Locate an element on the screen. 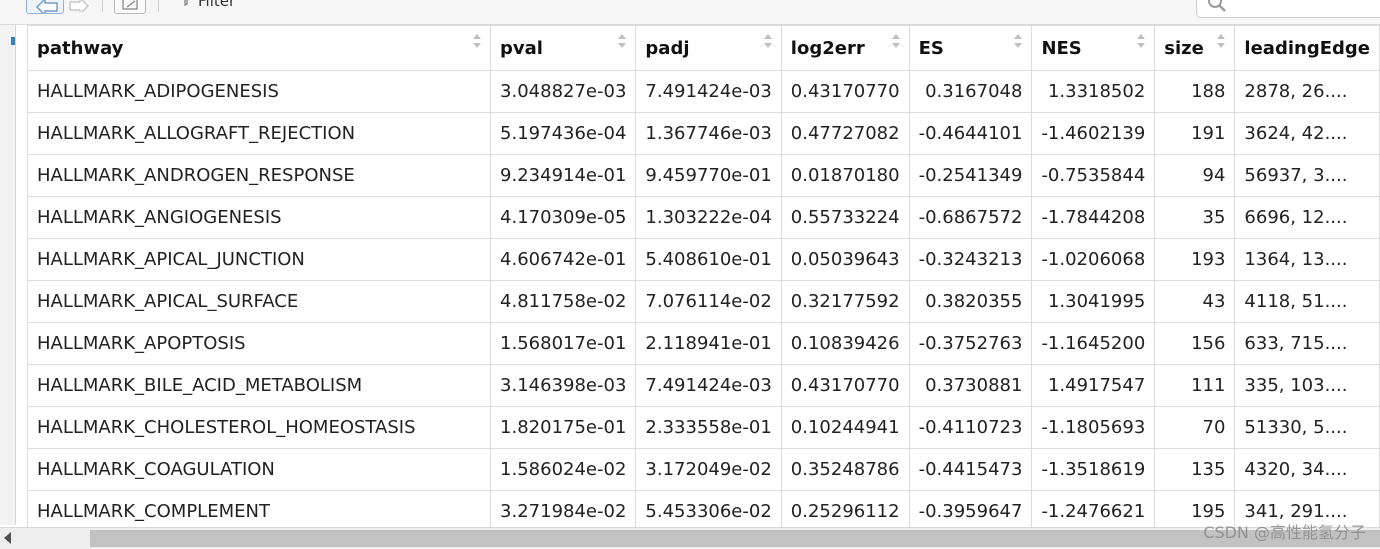 This screenshot has width=1380, height=549. column-header-leadingedge: leadingEdge is located at coordinates (1307, 48).